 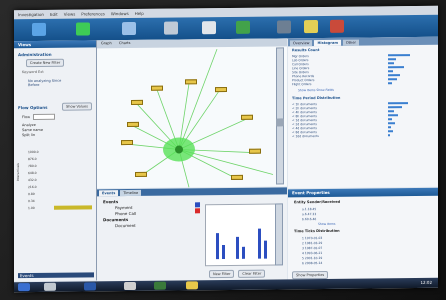 I want to click on home-icon, so click(x=39, y=29).